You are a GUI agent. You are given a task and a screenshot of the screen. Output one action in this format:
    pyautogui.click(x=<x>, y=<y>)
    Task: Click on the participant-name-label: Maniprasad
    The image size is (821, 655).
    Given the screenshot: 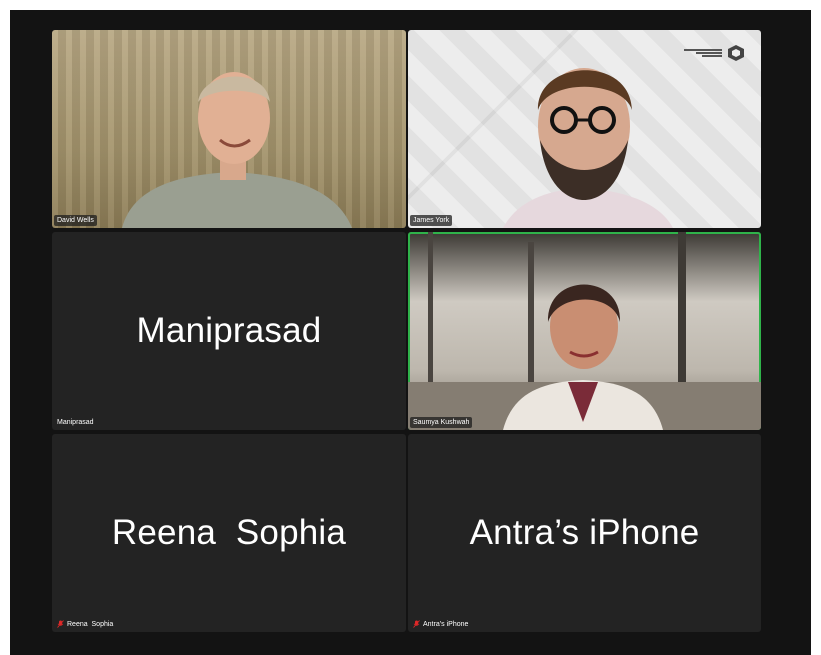 What is the action you would take?
    pyautogui.click(x=75, y=422)
    